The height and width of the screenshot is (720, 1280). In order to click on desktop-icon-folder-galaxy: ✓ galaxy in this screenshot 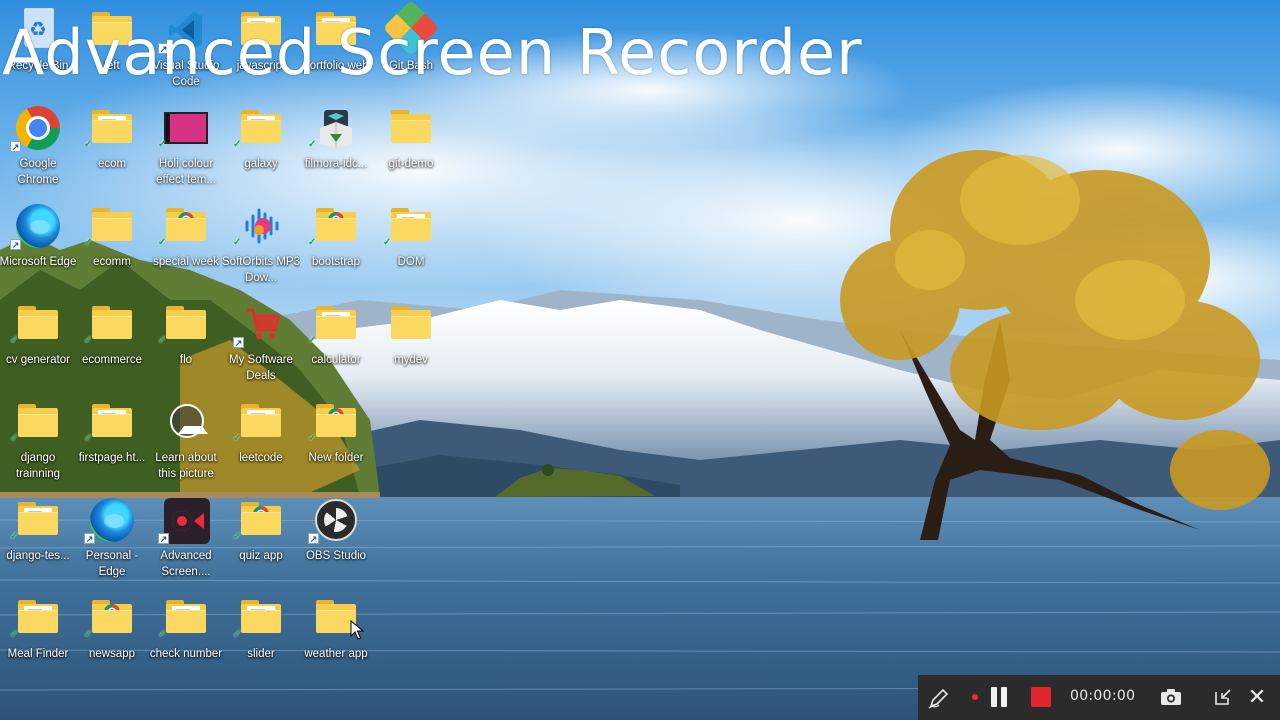, I will do `click(261, 150)`.